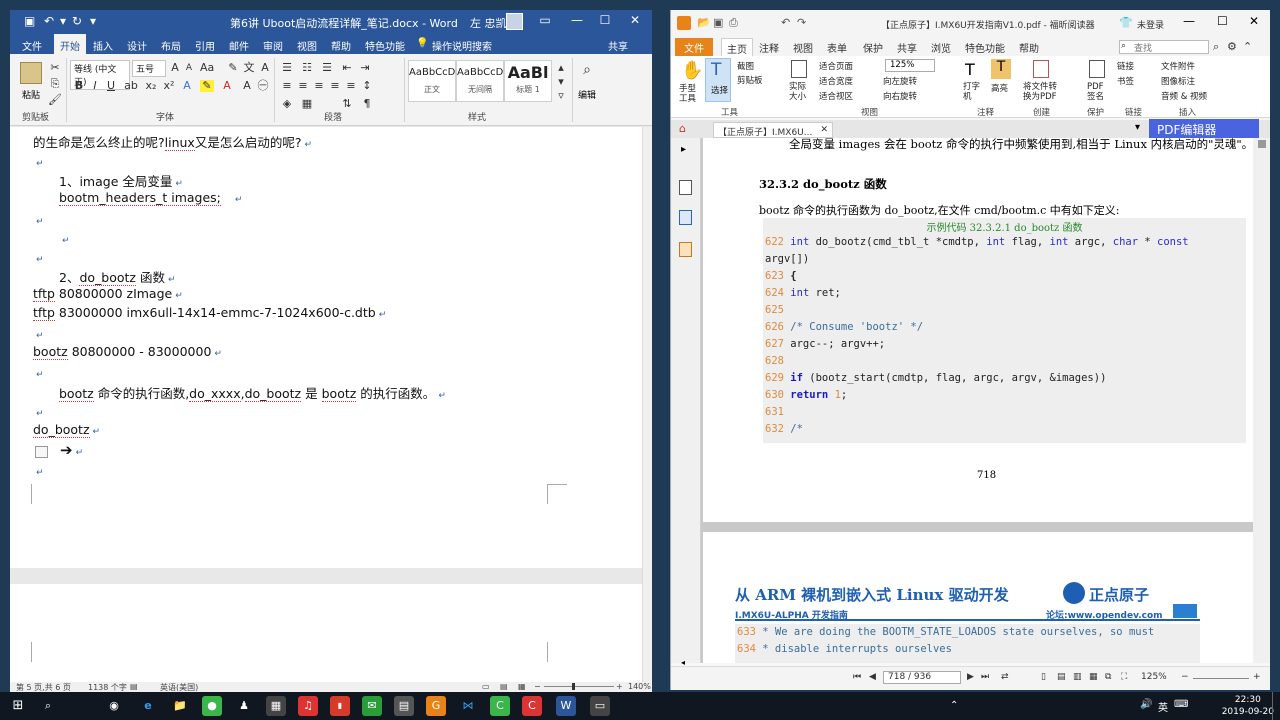 The width and height of the screenshot is (1280, 720). Describe the element at coordinates (31, 94) in the screenshot. I see `paste-button: 粘贴` at that location.